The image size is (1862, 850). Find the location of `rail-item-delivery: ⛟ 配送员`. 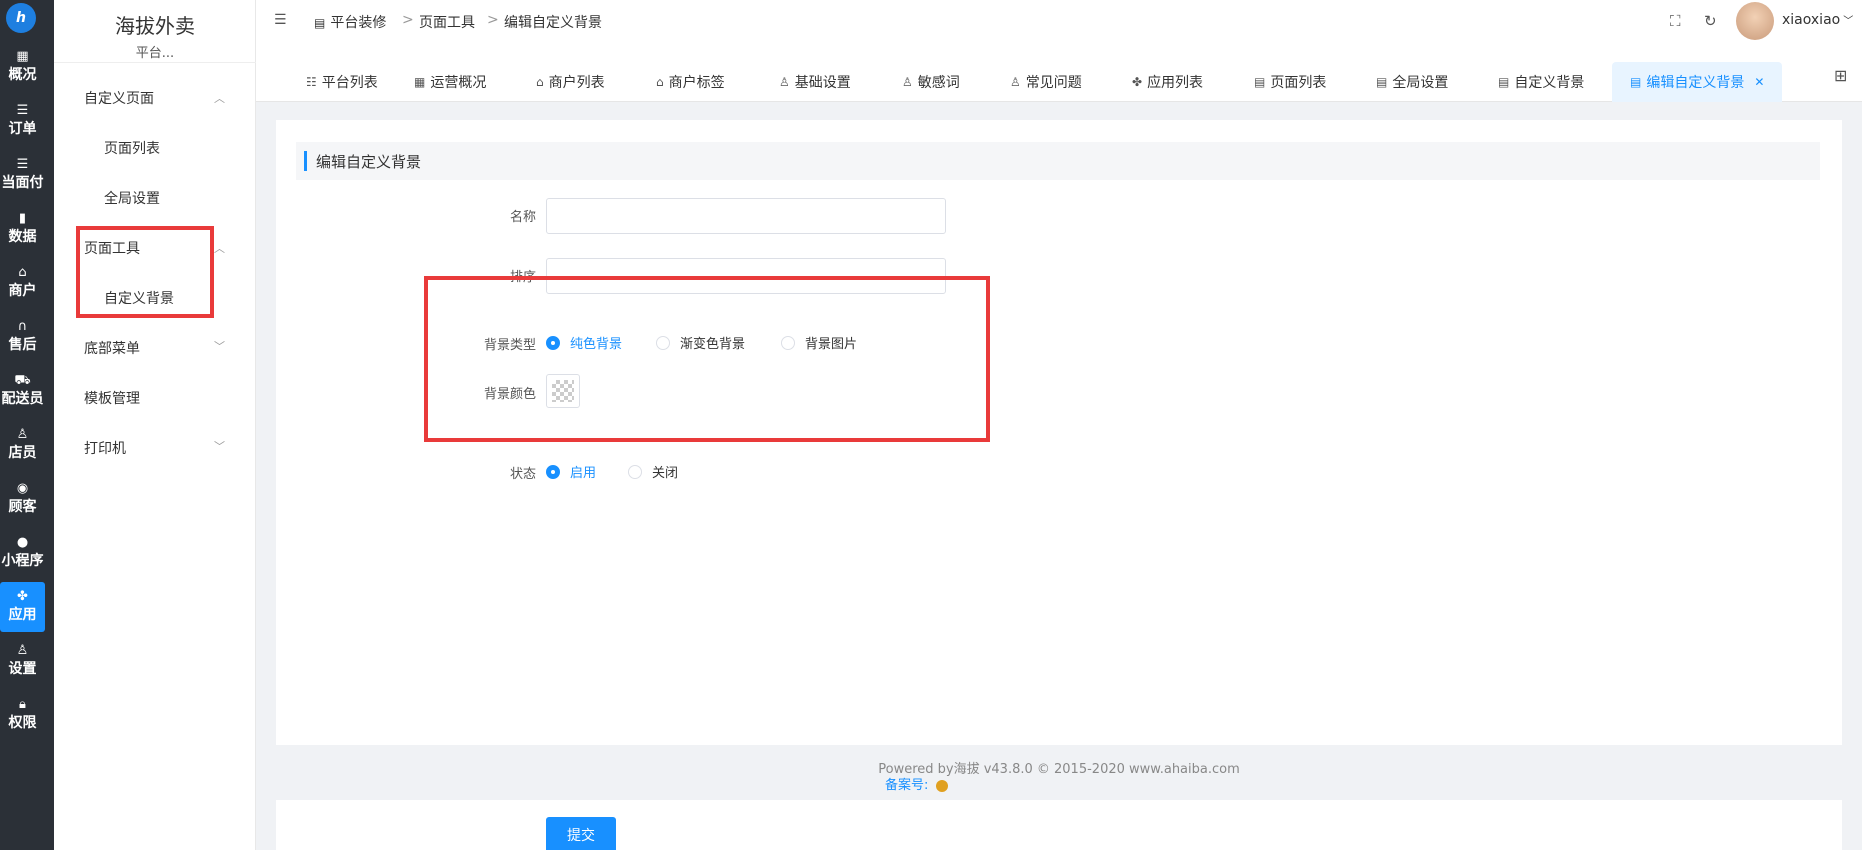

rail-item-delivery: ⛟ 配送员 is located at coordinates (22, 391).